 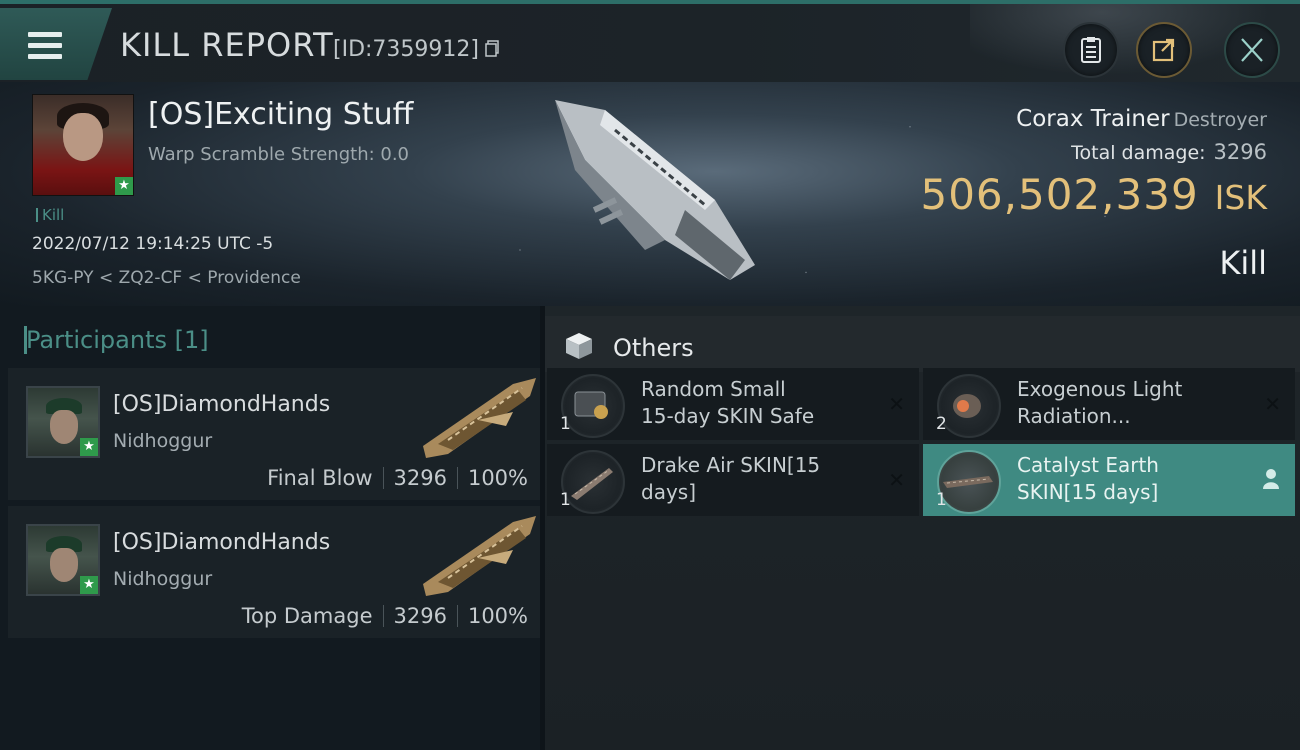 What do you see at coordinates (653, 348) in the screenshot?
I see `others-title: Others` at bounding box center [653, 348].